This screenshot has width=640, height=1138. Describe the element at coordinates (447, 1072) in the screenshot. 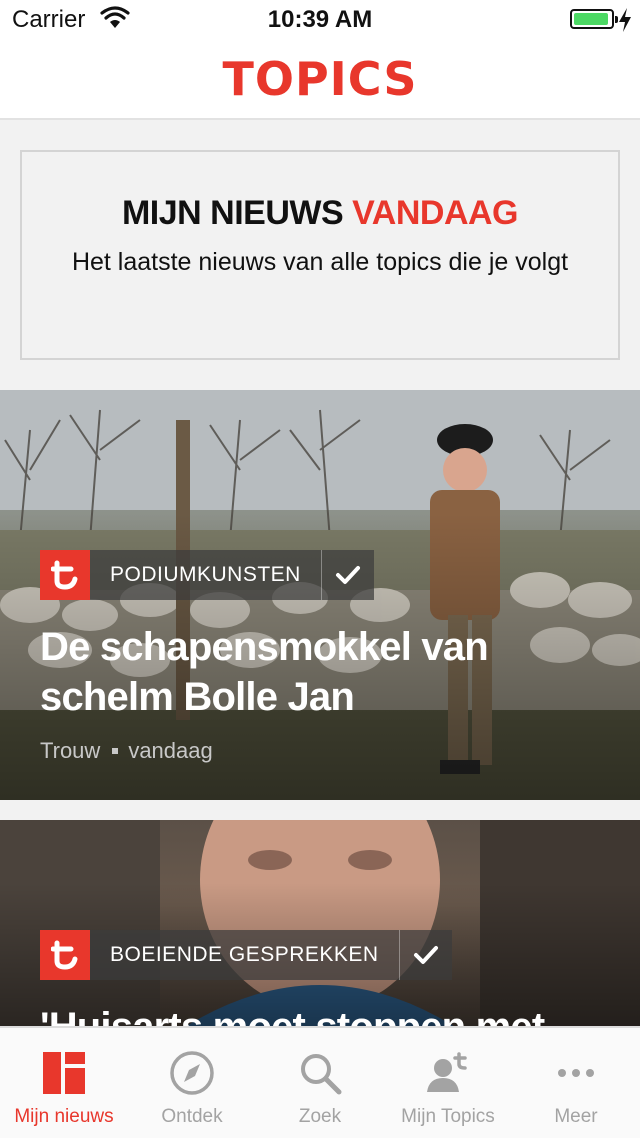

I see `user-topics-icon` at that location.